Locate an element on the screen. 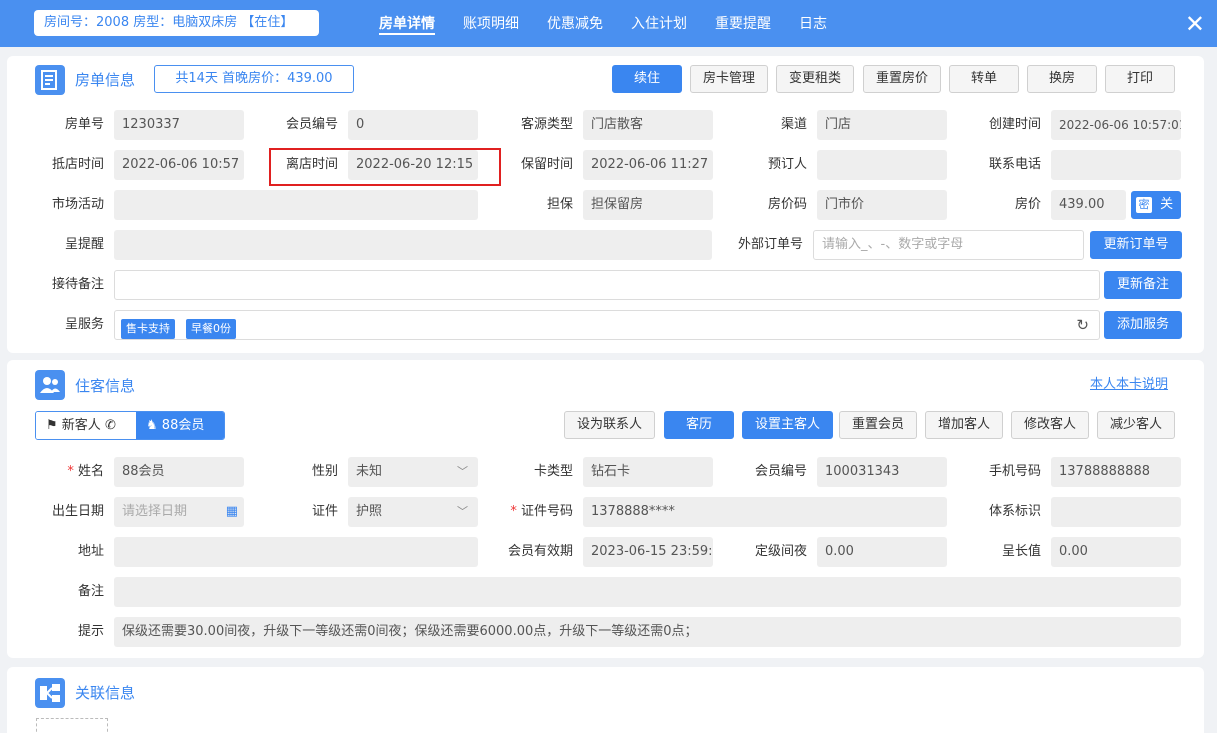 This screenshot has width=1217, height=733. source-type-field: 门店散客 is located at coordinates (648, 125).